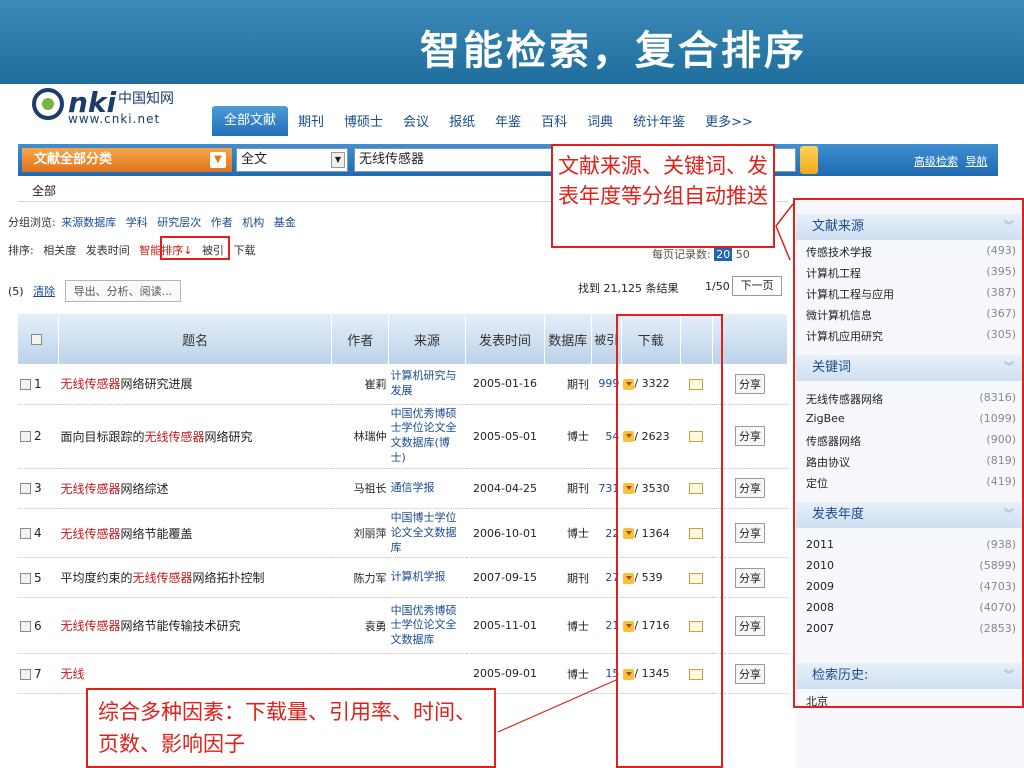 Image resolution: width=1024 pixels, height=768 pixels. I want to click on result-source: 计算机研究与发展, so click(427, 384).